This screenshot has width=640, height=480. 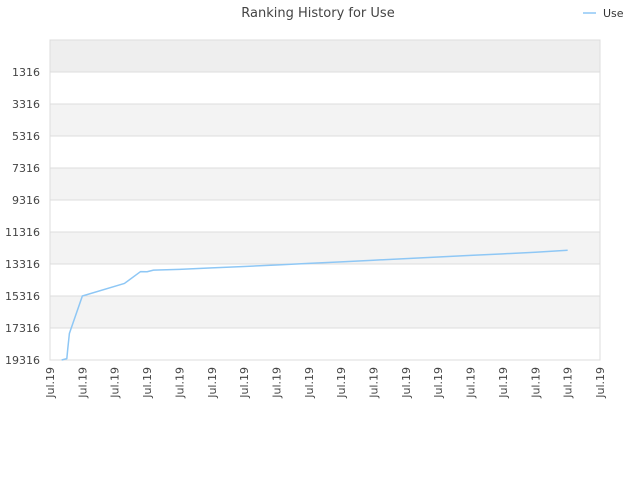 What do you see at coordinates (26, 200) in the screenshot?
I see `y-tick-label: 9316` at bounding box center [26, 200].